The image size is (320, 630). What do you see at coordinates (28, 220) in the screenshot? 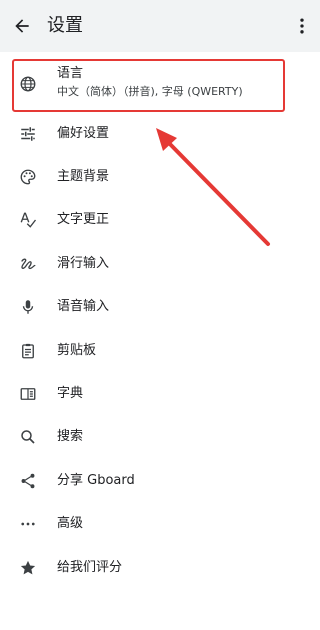
I see `spellcheck-icon` at bounding box center [28, 220].